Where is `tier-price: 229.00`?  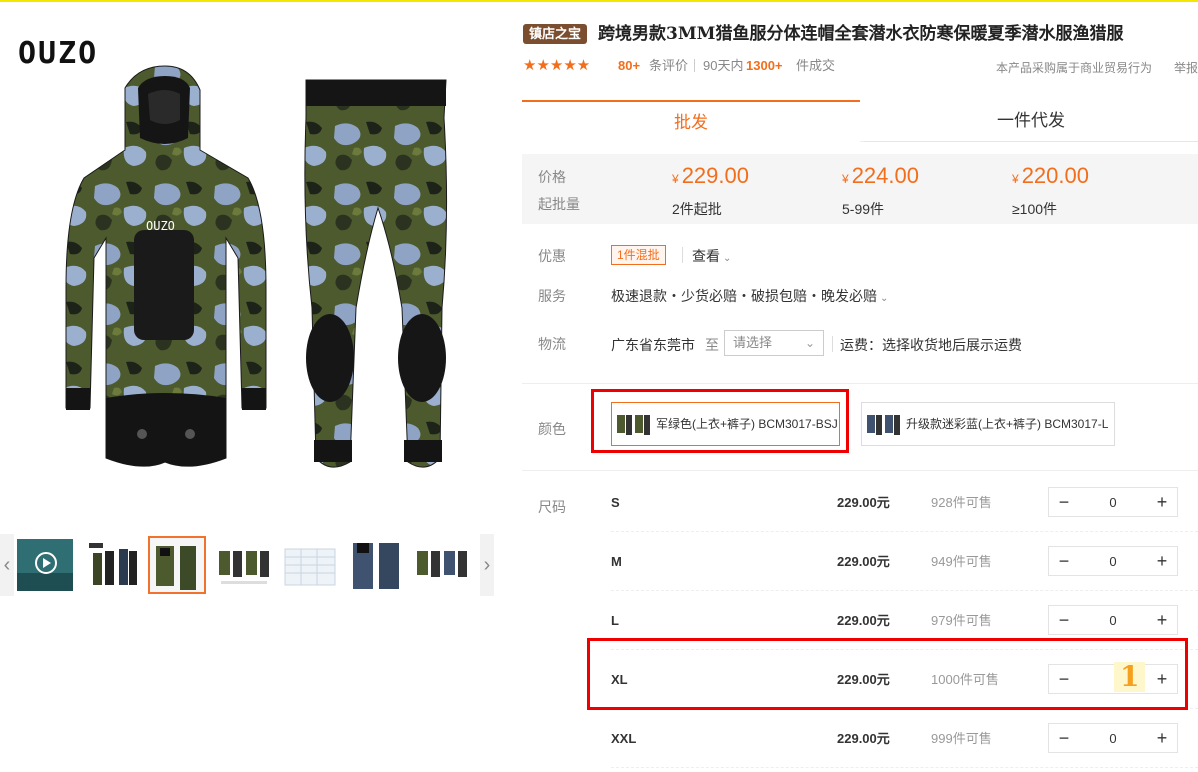
tier-price: 229.00 is located at coordinates (715, 175).